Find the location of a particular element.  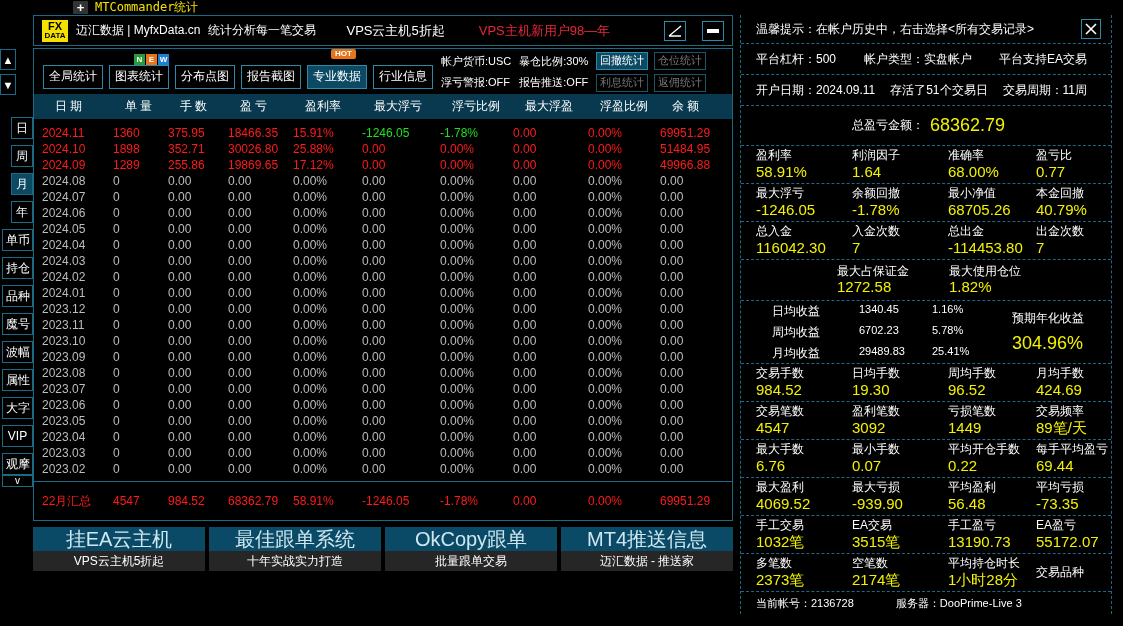

close-button is located at coordinates (1091, 29).